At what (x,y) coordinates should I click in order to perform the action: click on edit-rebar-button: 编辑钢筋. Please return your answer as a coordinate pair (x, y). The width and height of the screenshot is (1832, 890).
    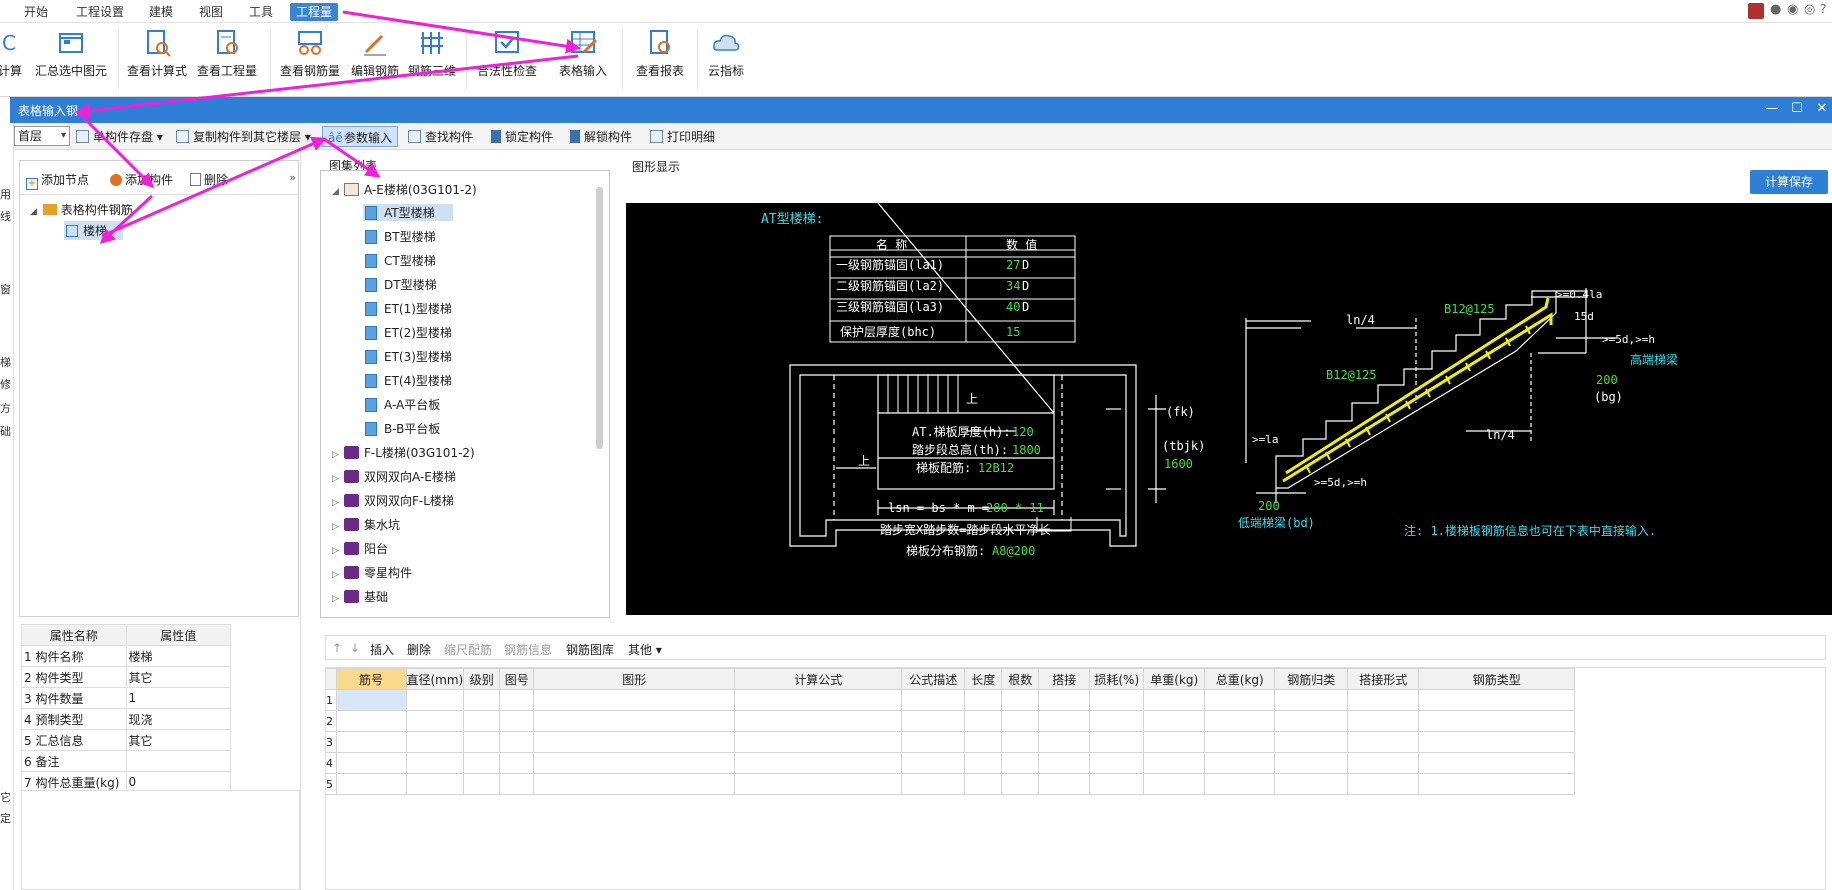
    Looking at the image, I should click on (375, 60).